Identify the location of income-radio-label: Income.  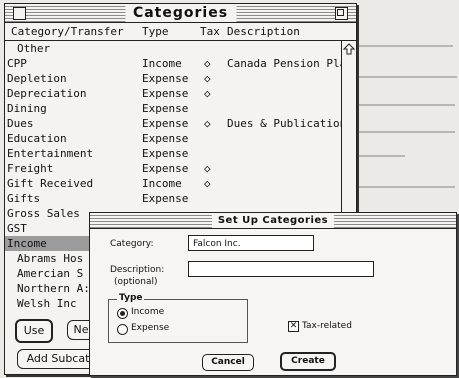
(147, 312).